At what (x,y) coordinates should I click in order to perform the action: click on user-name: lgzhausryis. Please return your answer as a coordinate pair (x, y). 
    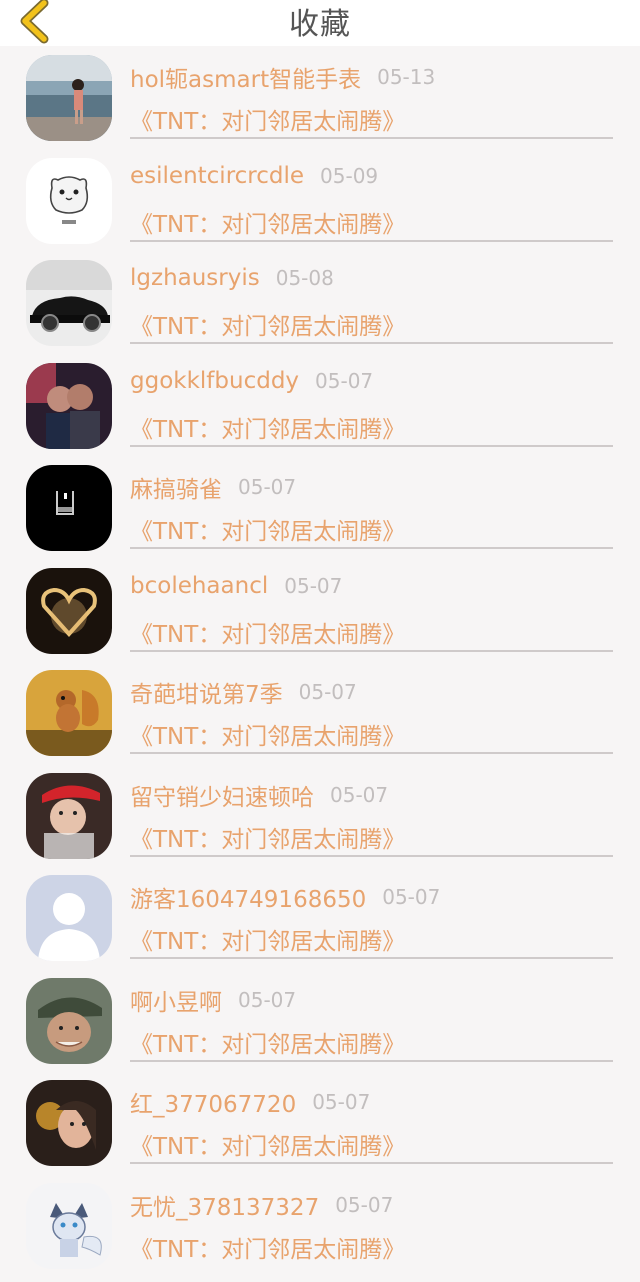
    Looking at the image, I should click on (195, 278).